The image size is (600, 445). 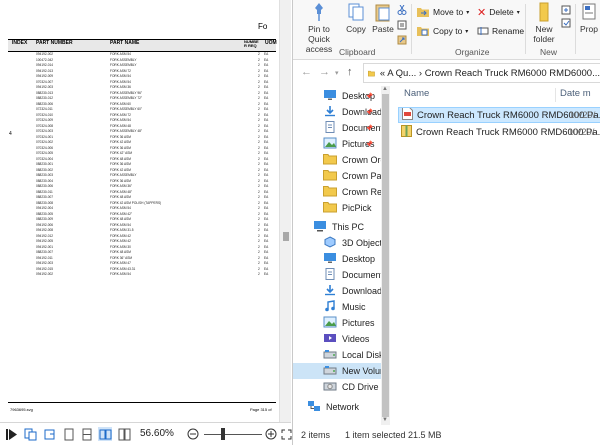 I want to click on nav-item-documents: Documents📌, so click(x=337, y=128).